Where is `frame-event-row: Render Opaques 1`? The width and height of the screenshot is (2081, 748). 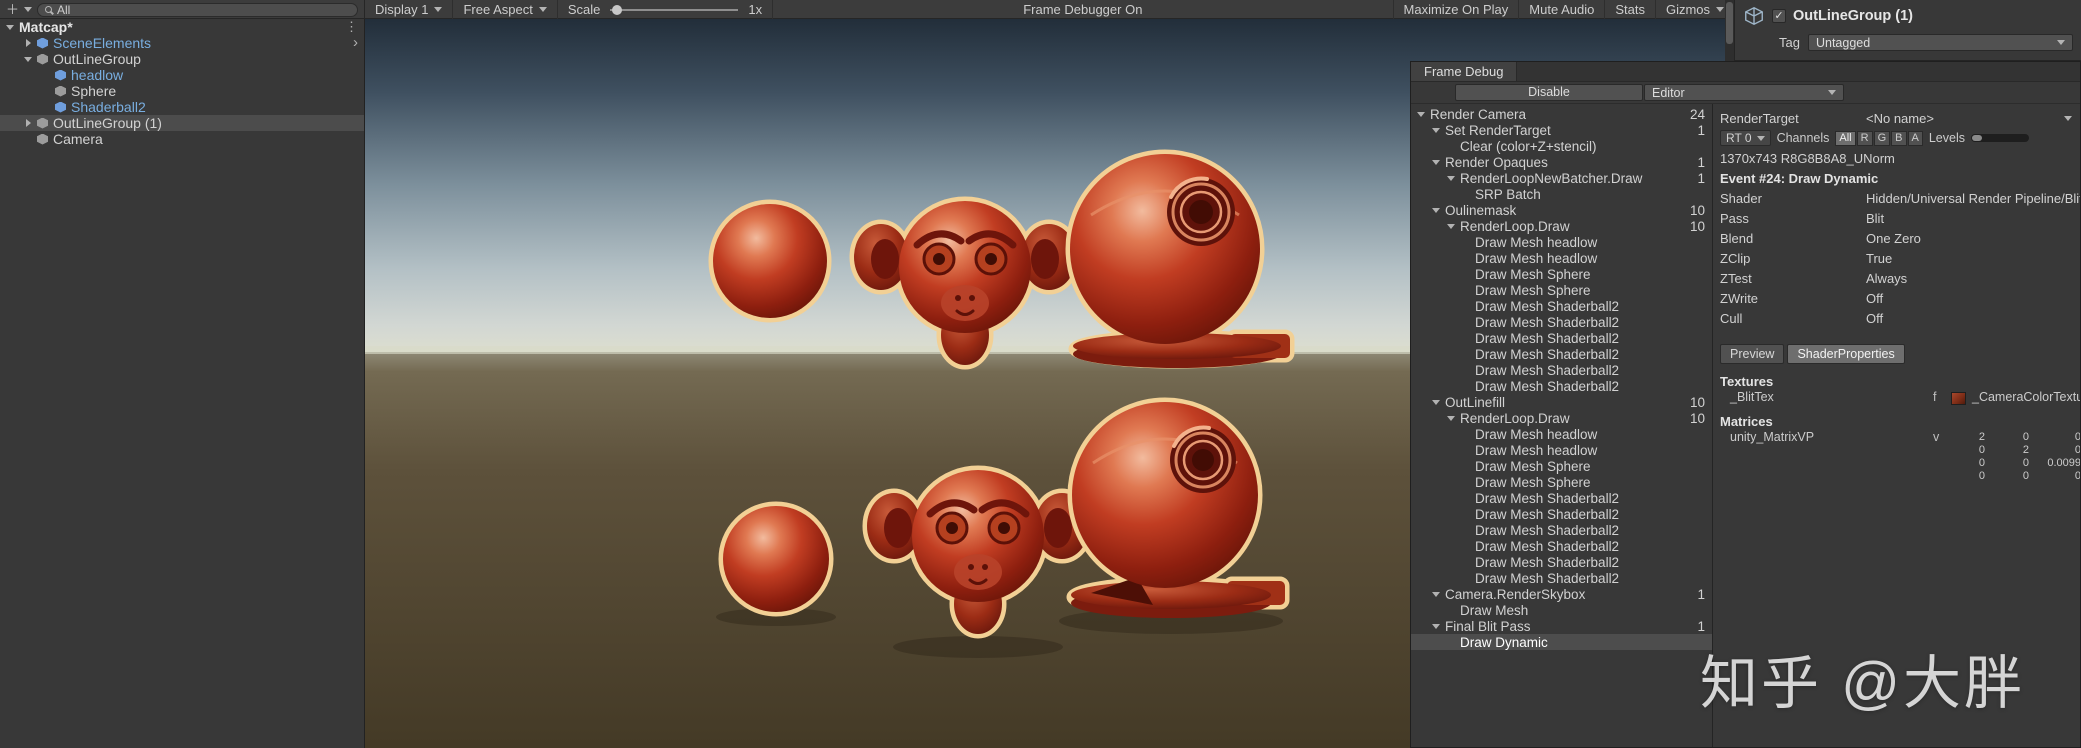 frame-event-row: Render Opaques 1 is located at coordinates (1561, 162).